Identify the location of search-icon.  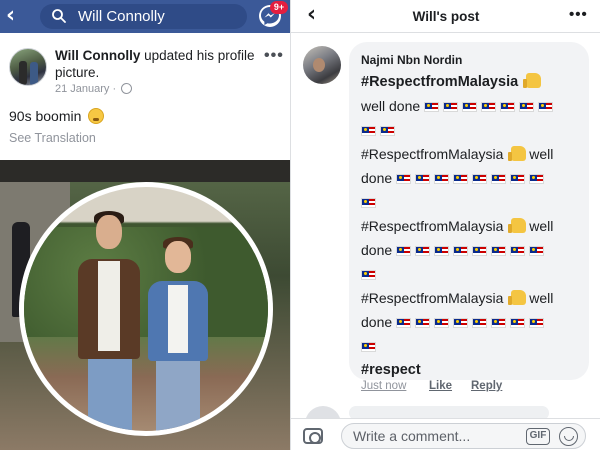
(59, 16).